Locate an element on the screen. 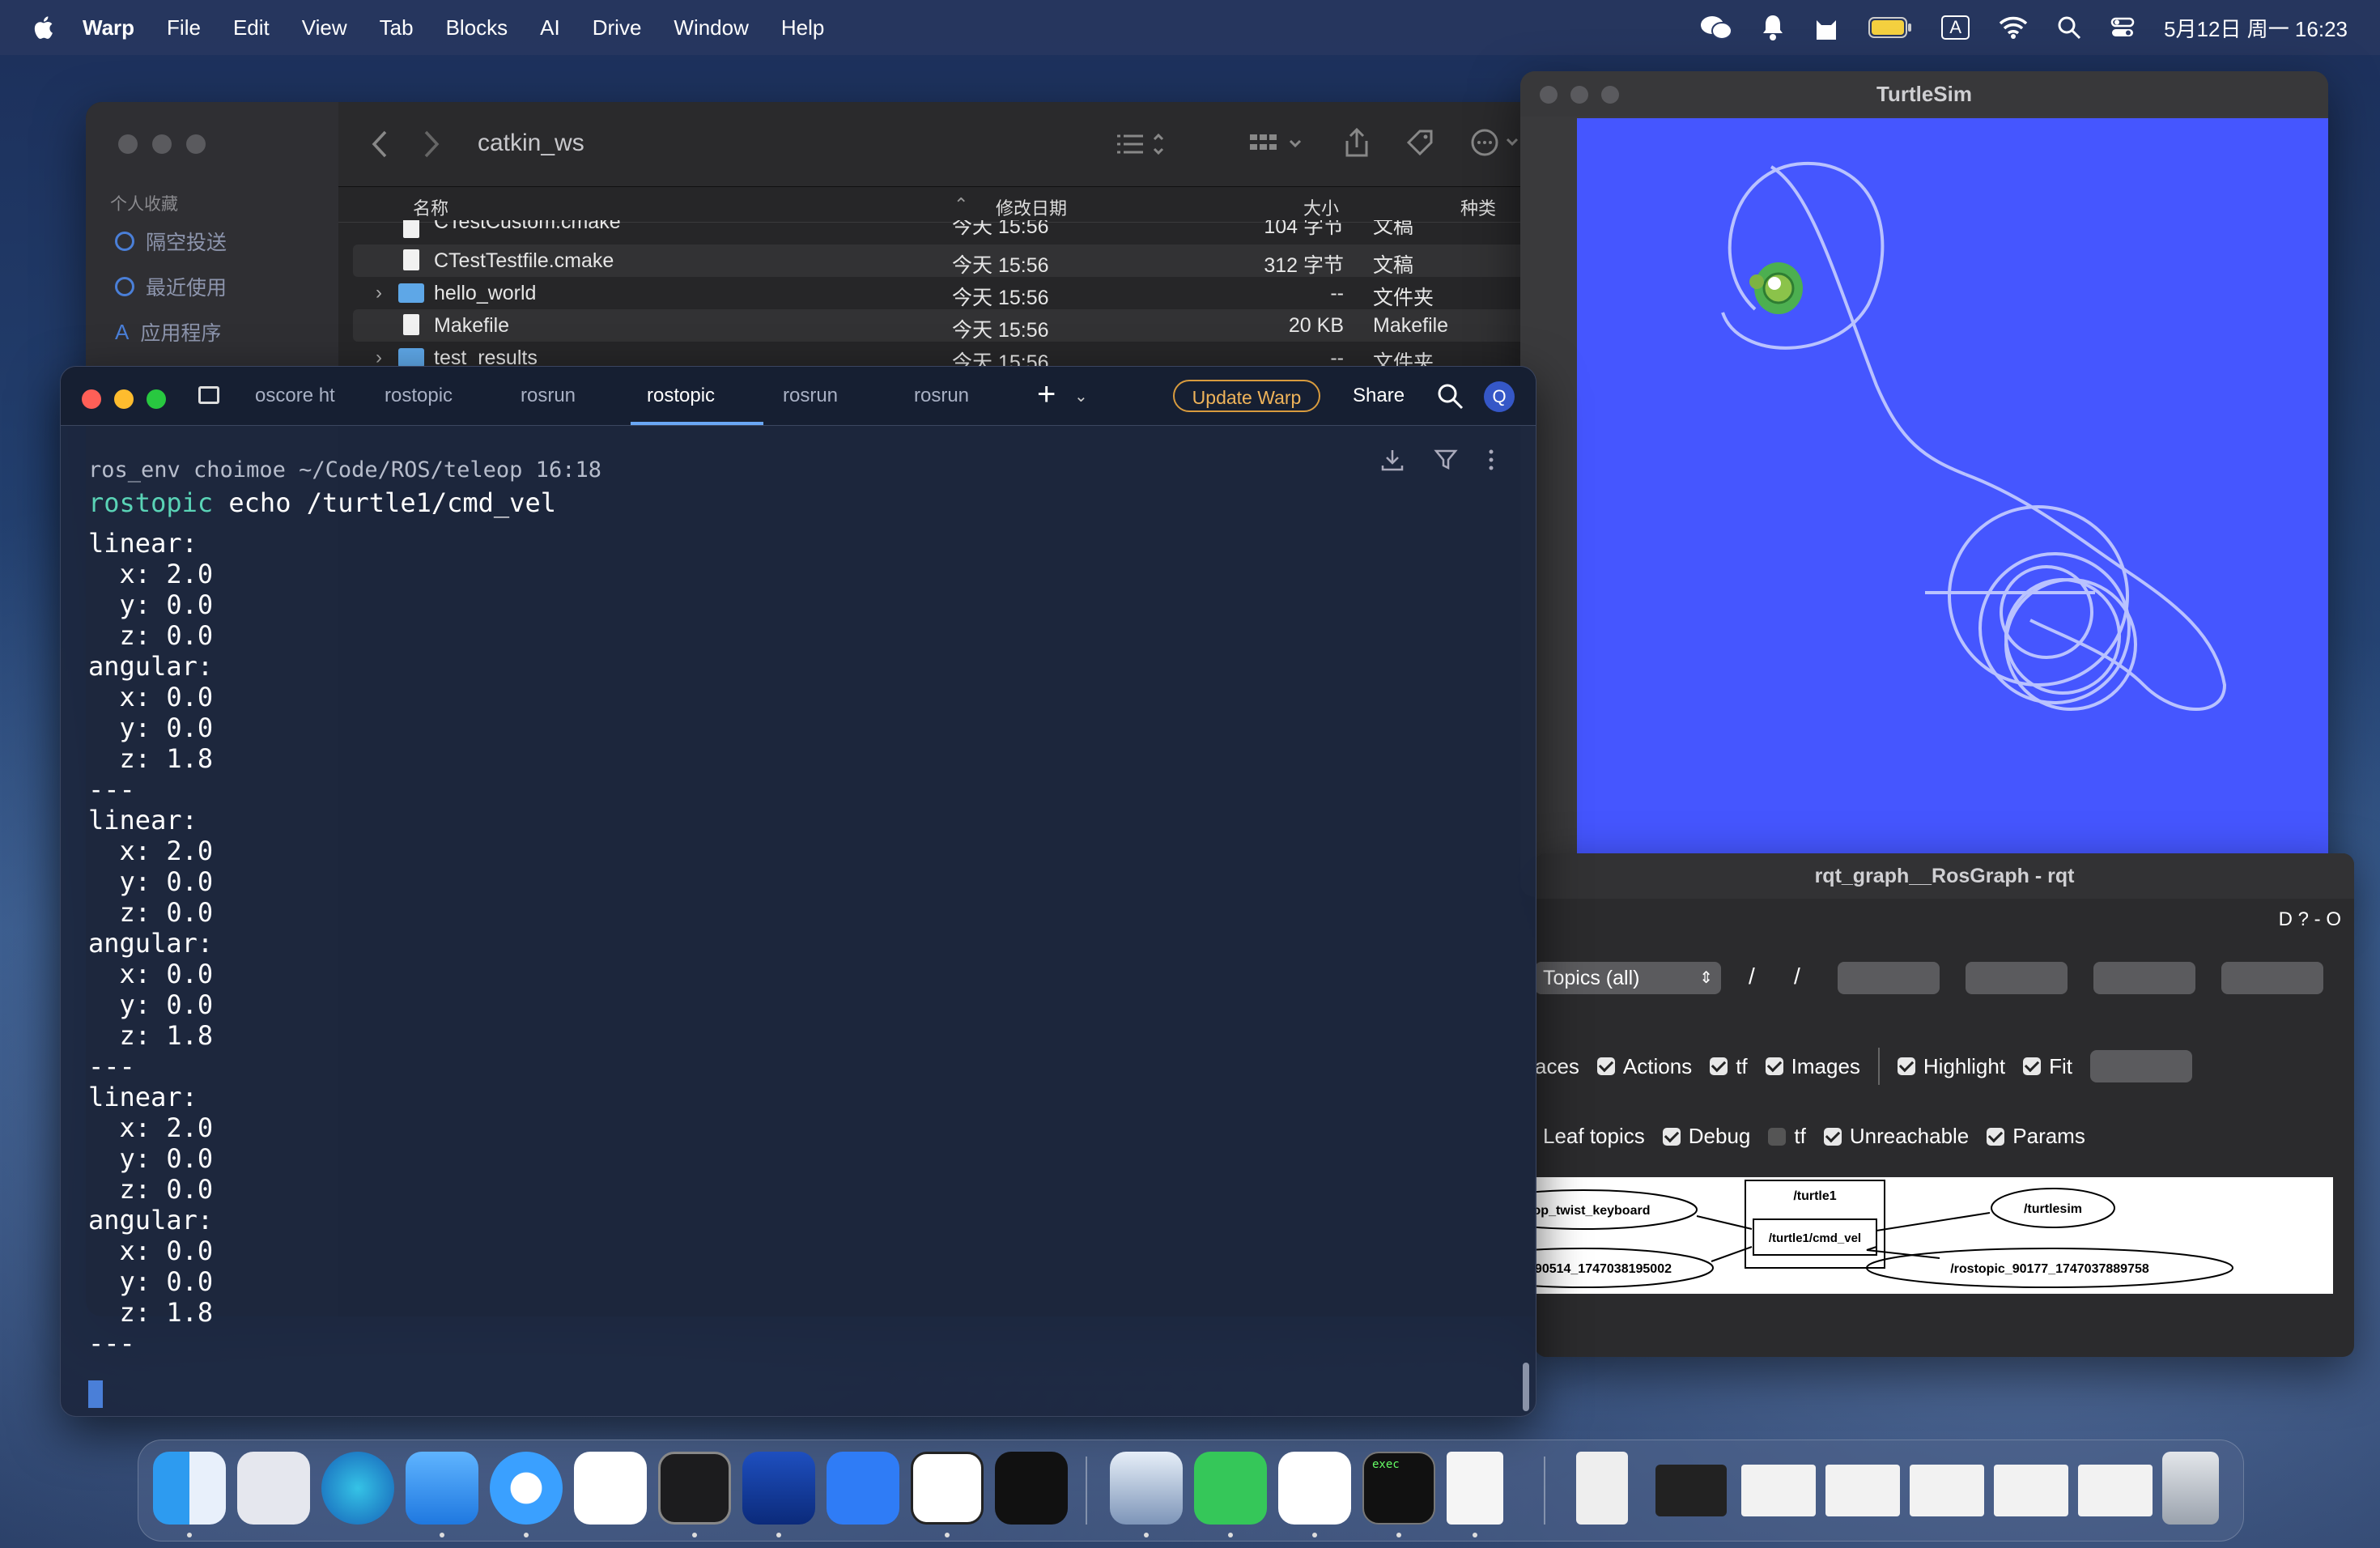 This screenshot has height=1548, width=2380. menu-blocks: Blocks is located at coordinates (477, 27).